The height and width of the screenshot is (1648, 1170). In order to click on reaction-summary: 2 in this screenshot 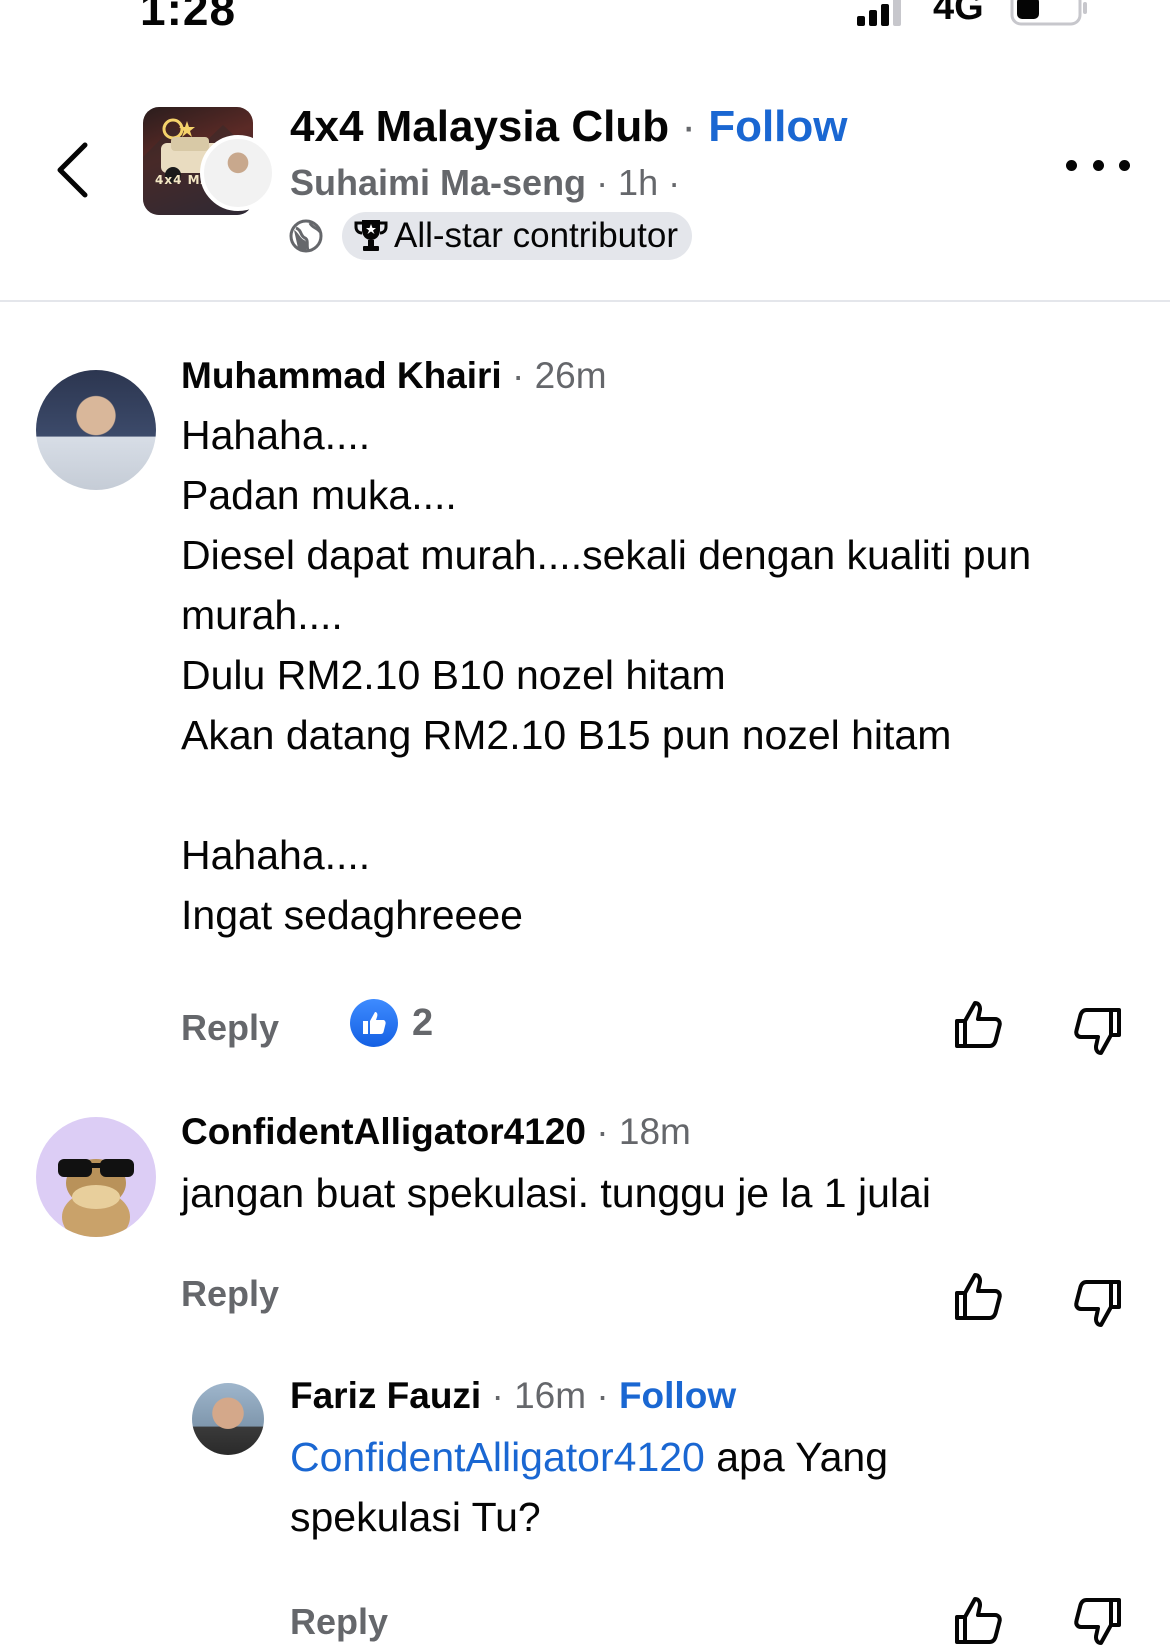, I will do `click(391, 1023)`.